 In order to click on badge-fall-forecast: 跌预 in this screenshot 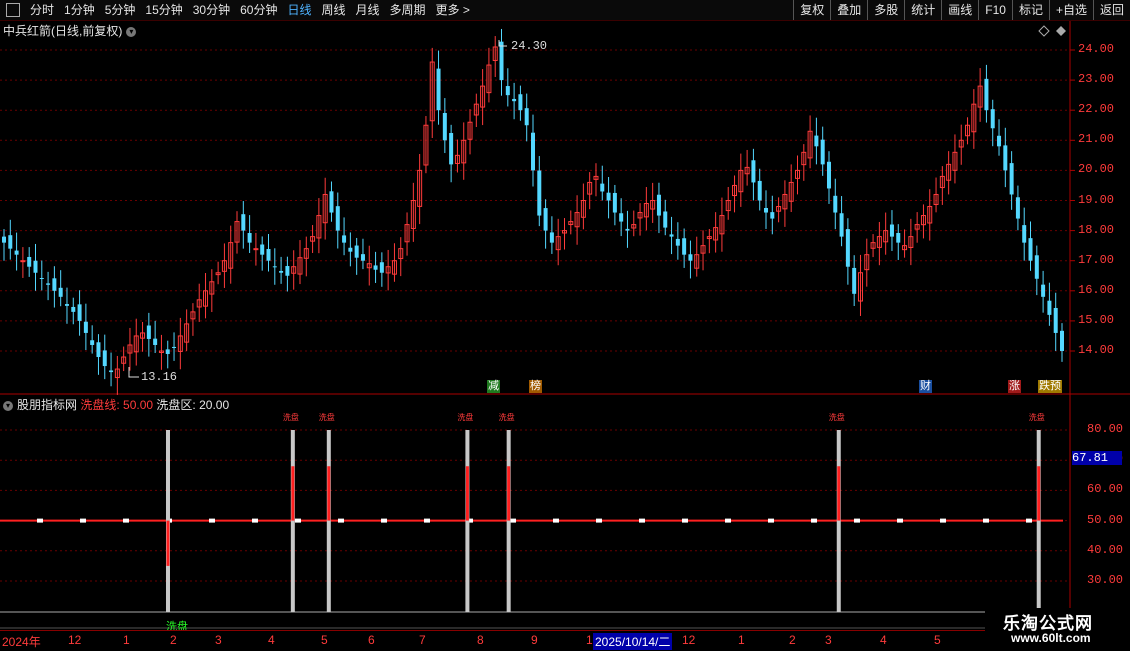, I will do `click(1050, 386)`.